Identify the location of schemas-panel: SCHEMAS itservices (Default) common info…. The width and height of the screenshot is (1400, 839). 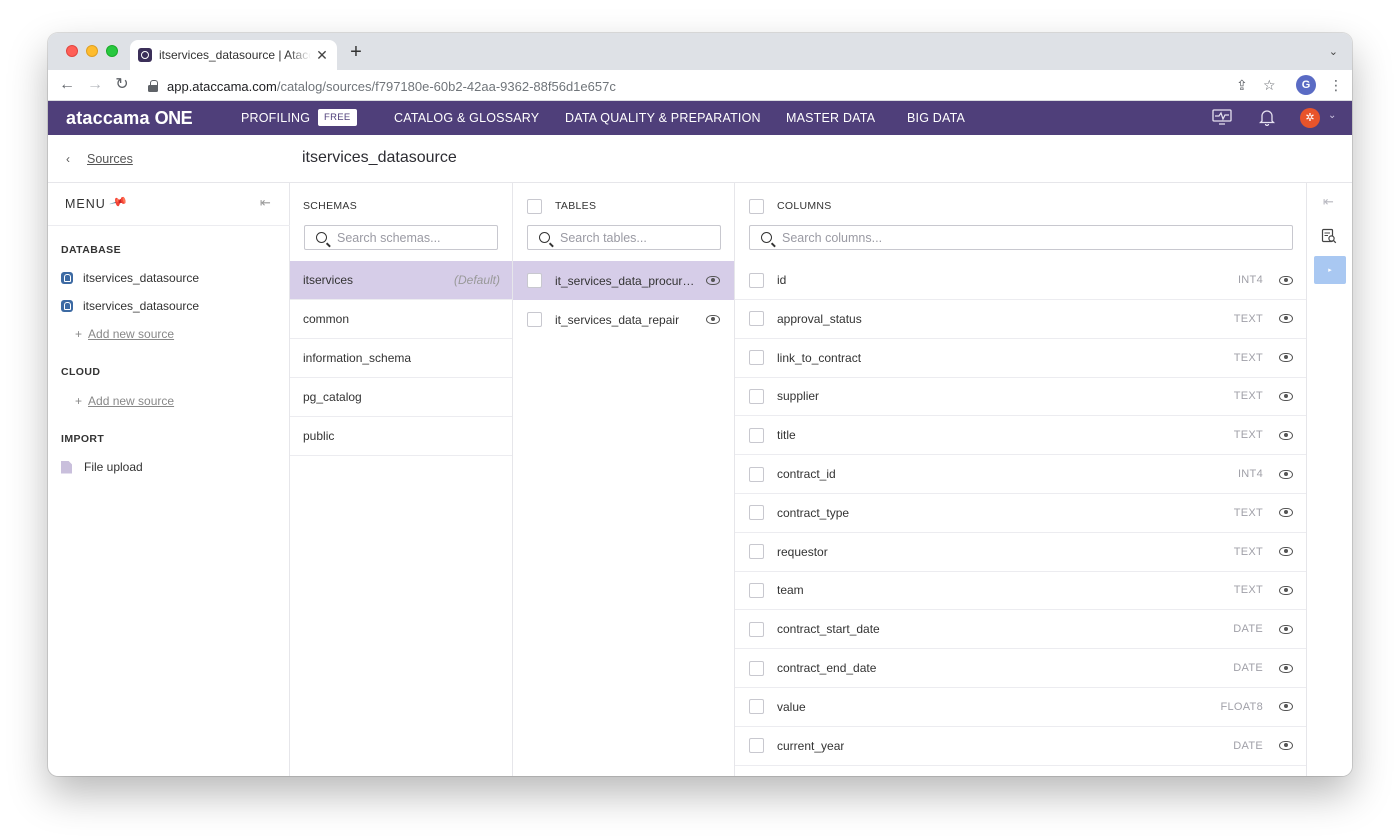
(401, 479).